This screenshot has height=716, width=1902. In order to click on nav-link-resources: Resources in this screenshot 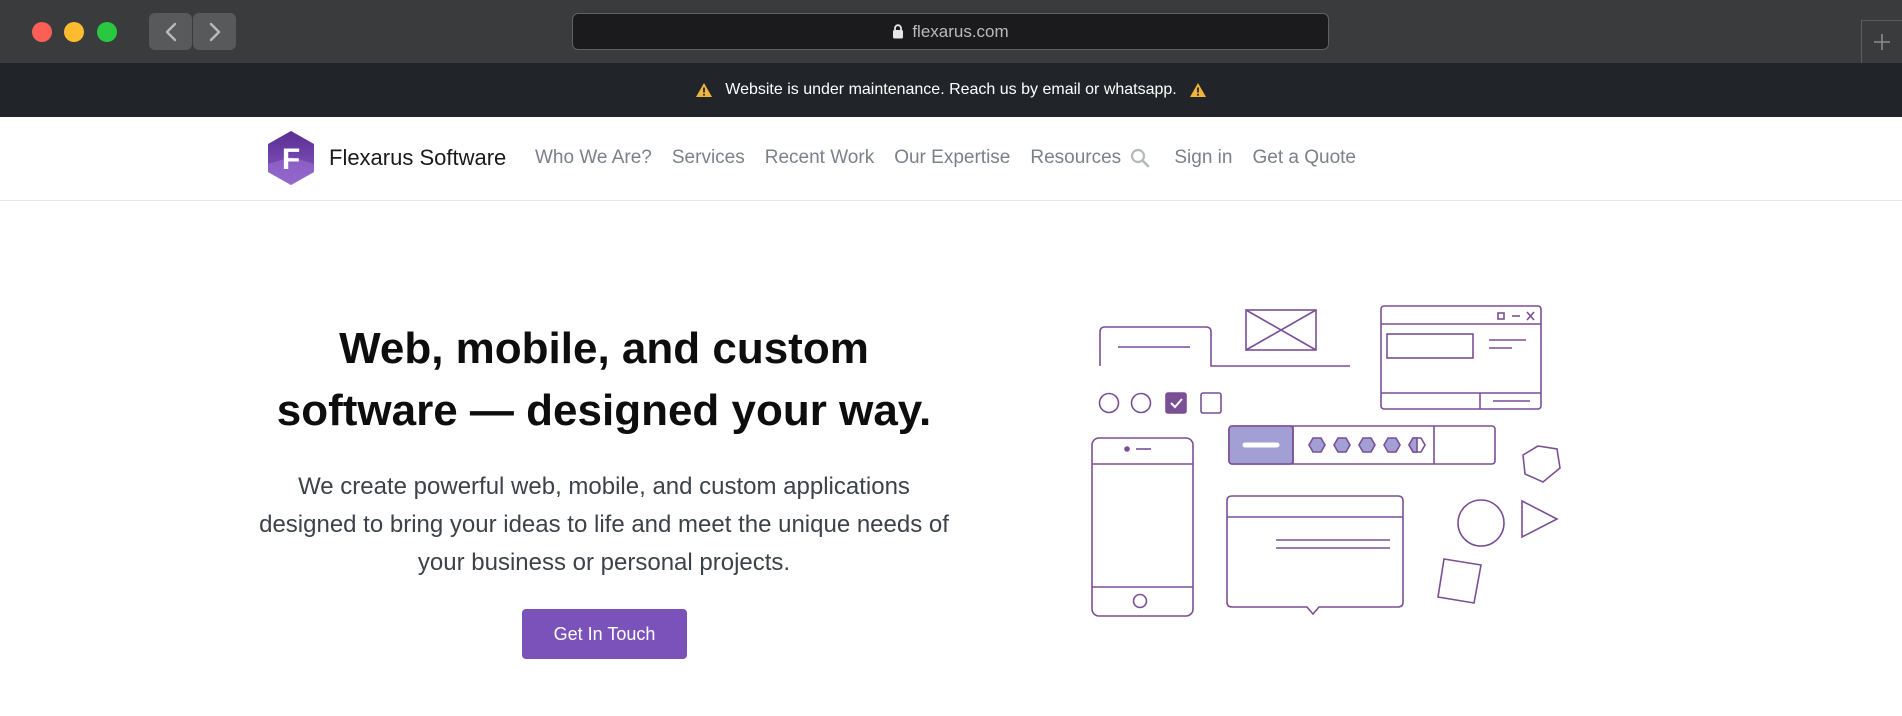, I will do `click(1075, 158)`.